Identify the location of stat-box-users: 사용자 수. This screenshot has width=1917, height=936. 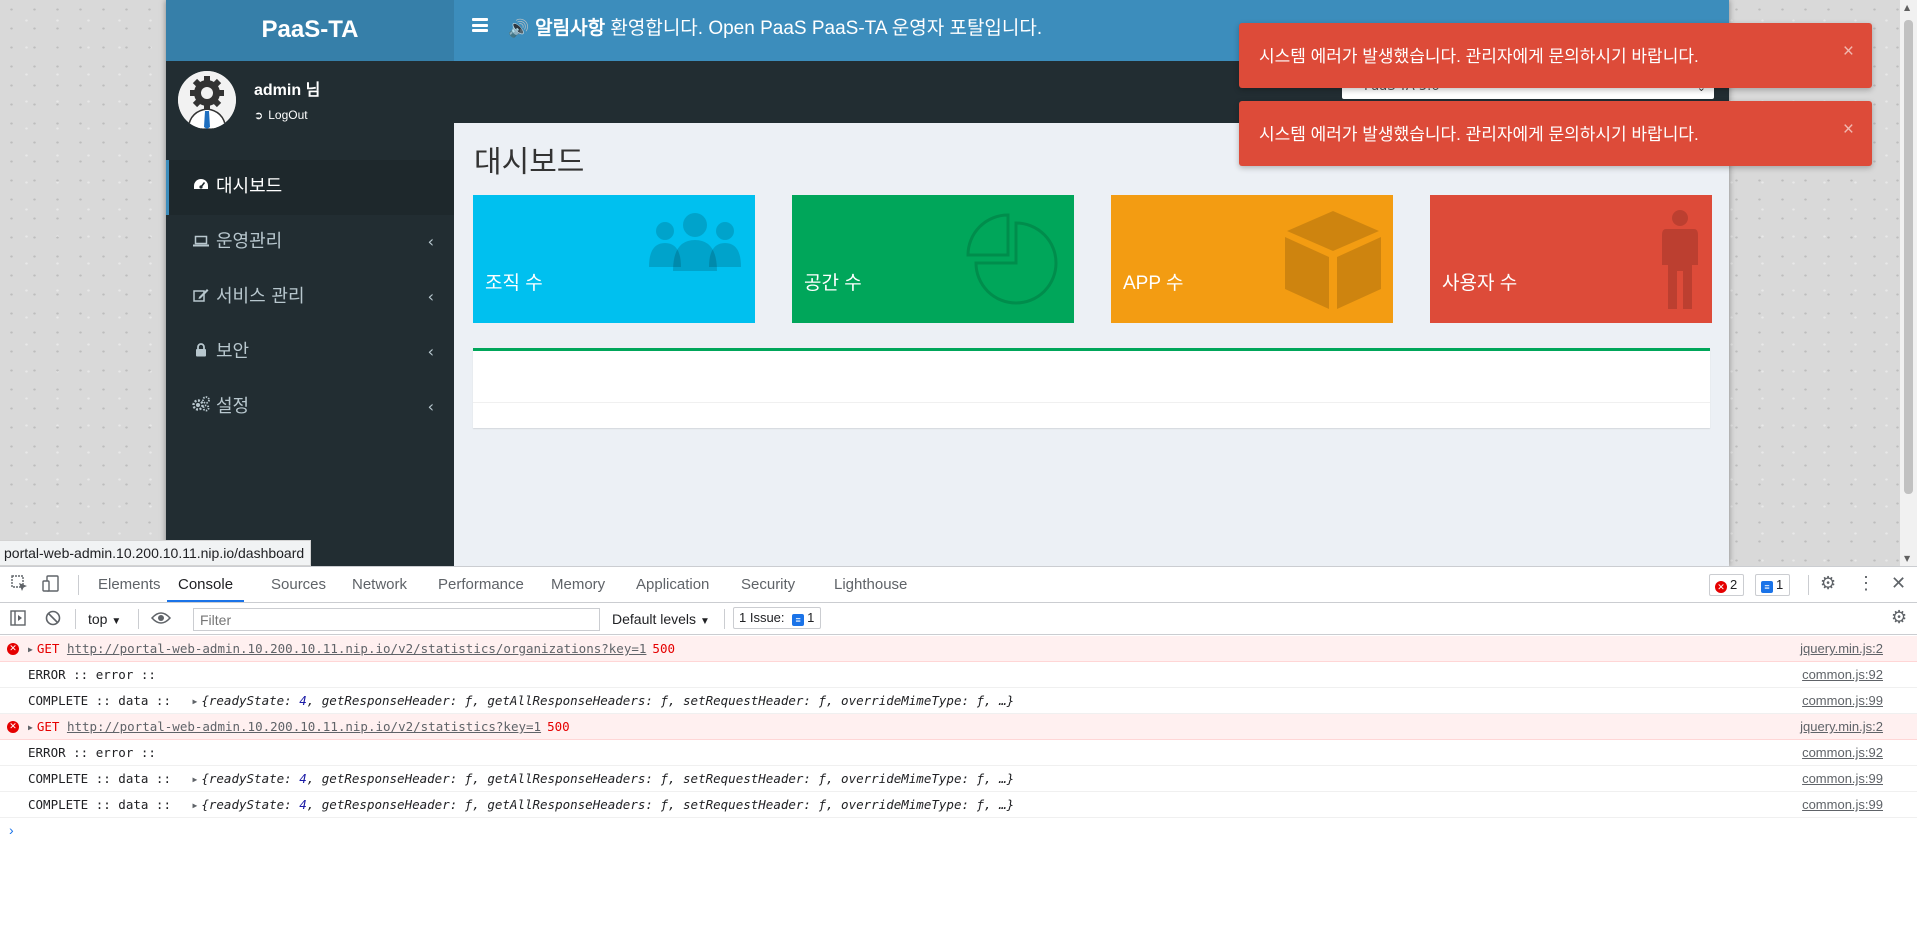
(1571, 259).